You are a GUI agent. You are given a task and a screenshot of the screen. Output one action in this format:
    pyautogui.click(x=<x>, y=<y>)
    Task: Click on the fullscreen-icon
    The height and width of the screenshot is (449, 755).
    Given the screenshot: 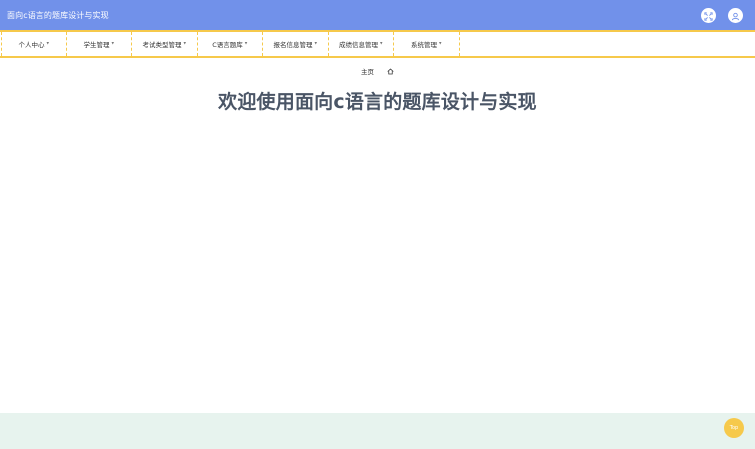 What is the action you would take?
    pyautogui.click(x=708, y=15)
    